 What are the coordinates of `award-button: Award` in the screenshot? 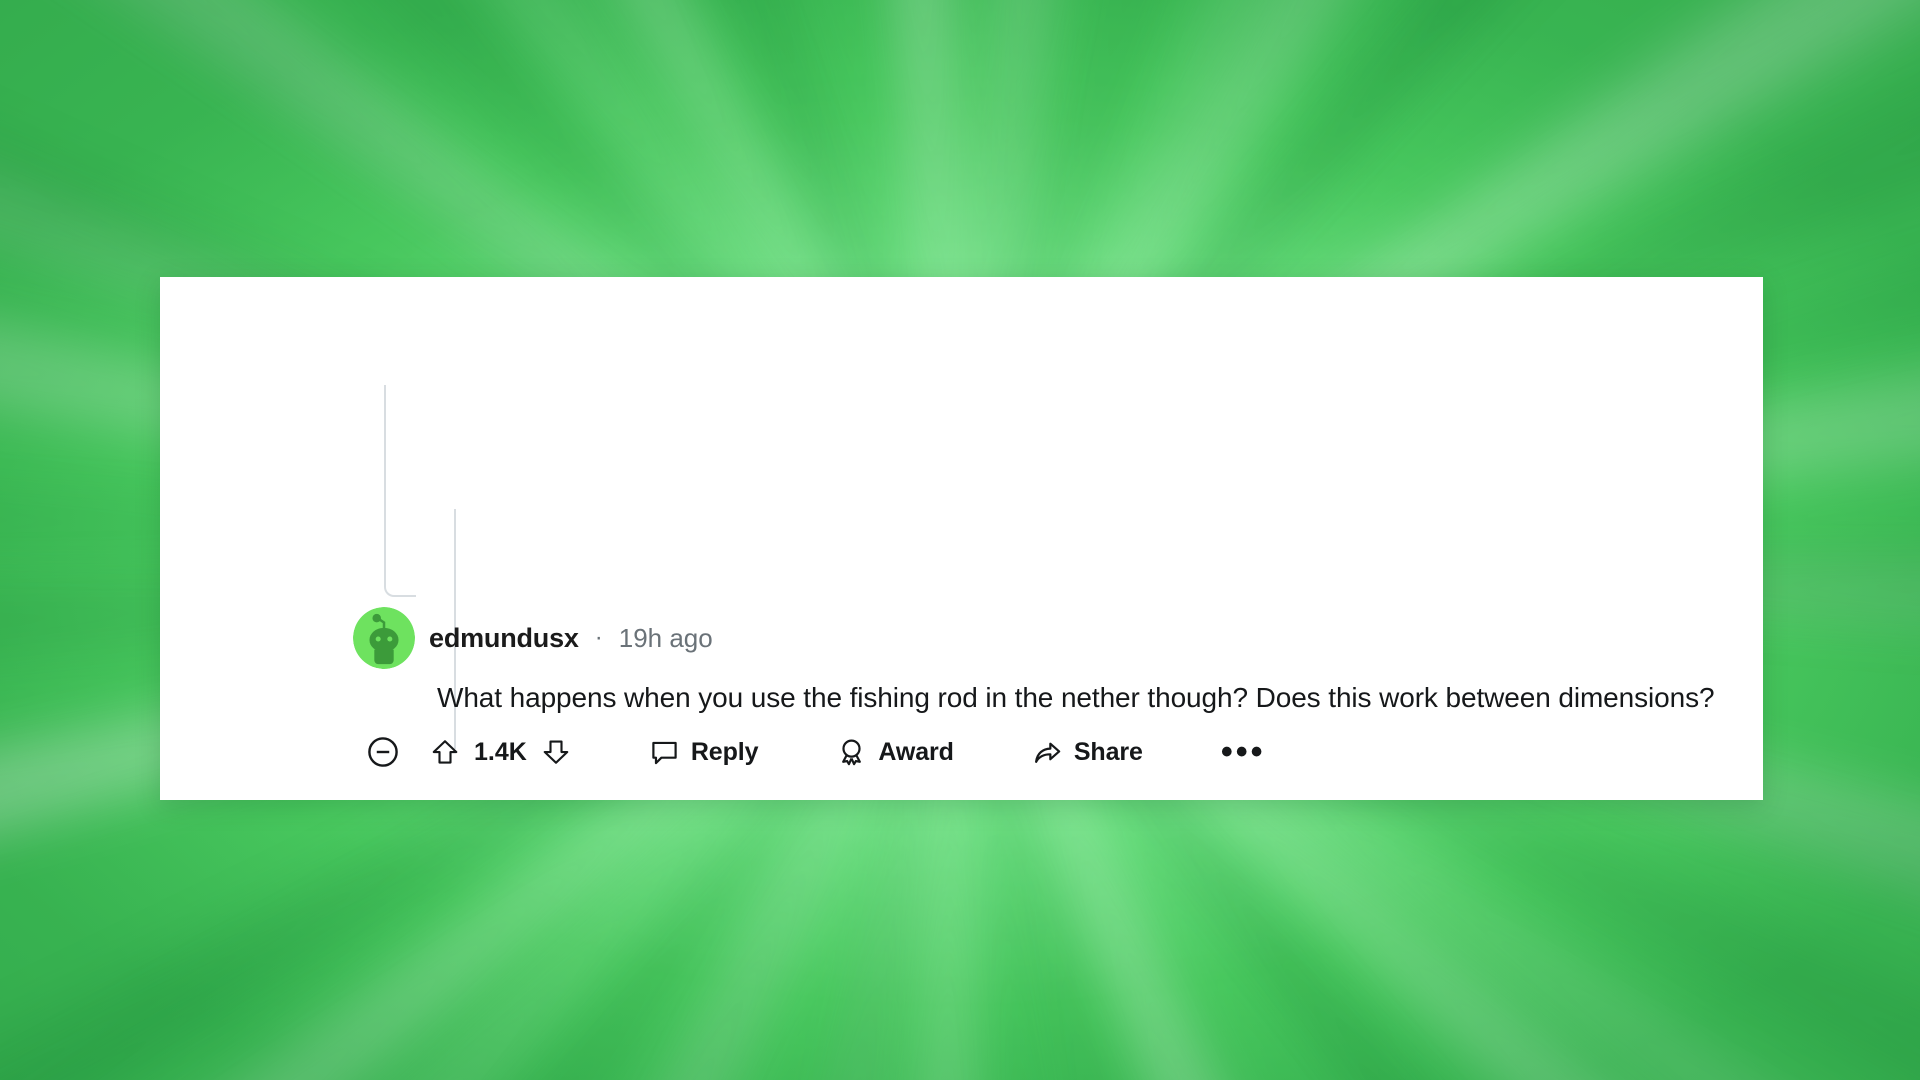 It's located at (895, 752).